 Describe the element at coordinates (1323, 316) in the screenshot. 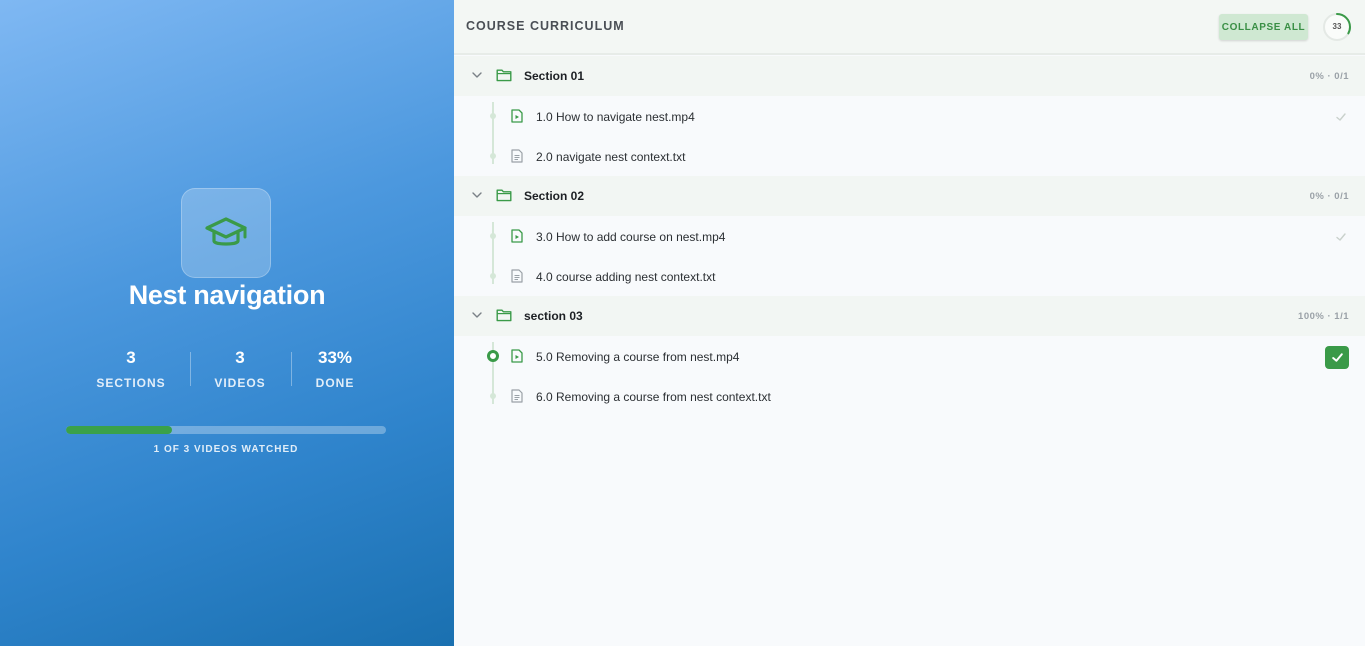

I see `section-progress: 100% · 1/1` at that location.